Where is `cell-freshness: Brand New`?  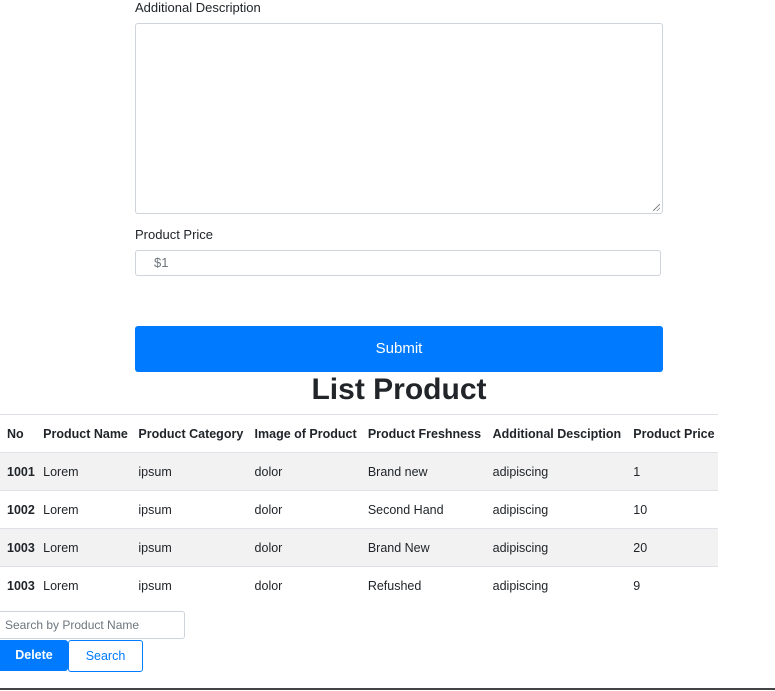 cell-freshness: Brand New is located at coordinates (423, 547).